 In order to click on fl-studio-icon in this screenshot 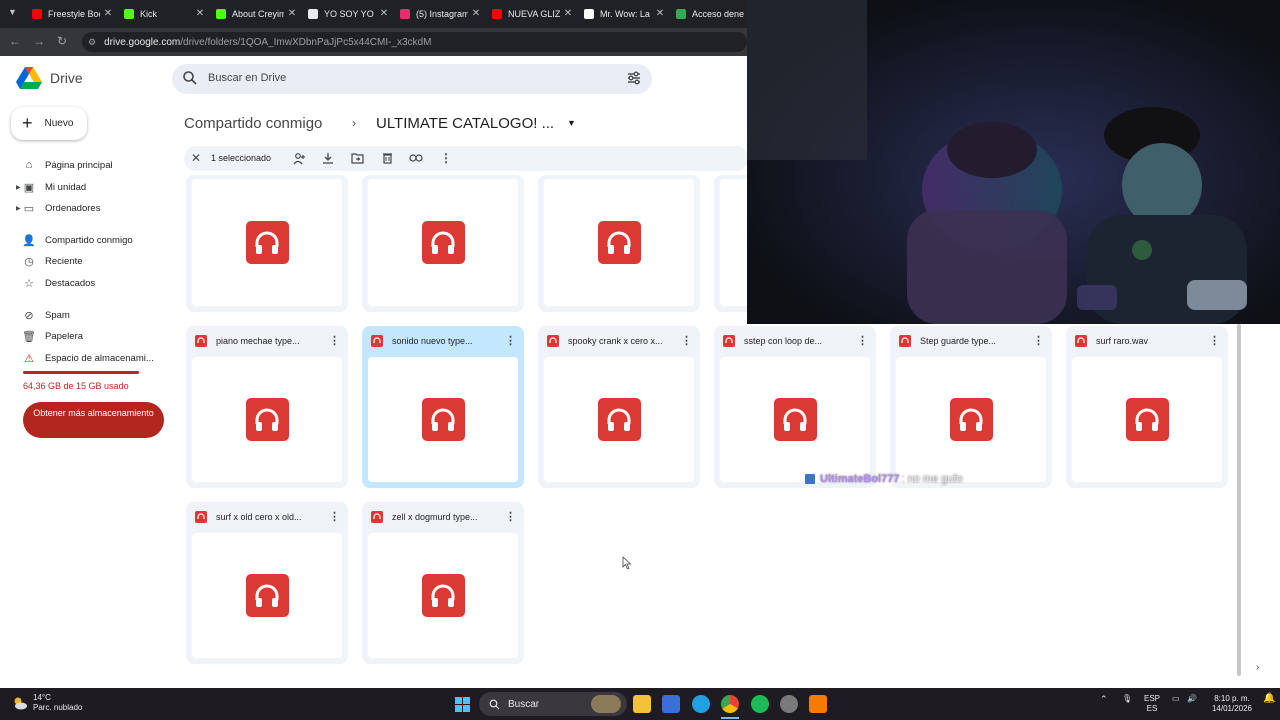, I will do `click(818, 704)`.